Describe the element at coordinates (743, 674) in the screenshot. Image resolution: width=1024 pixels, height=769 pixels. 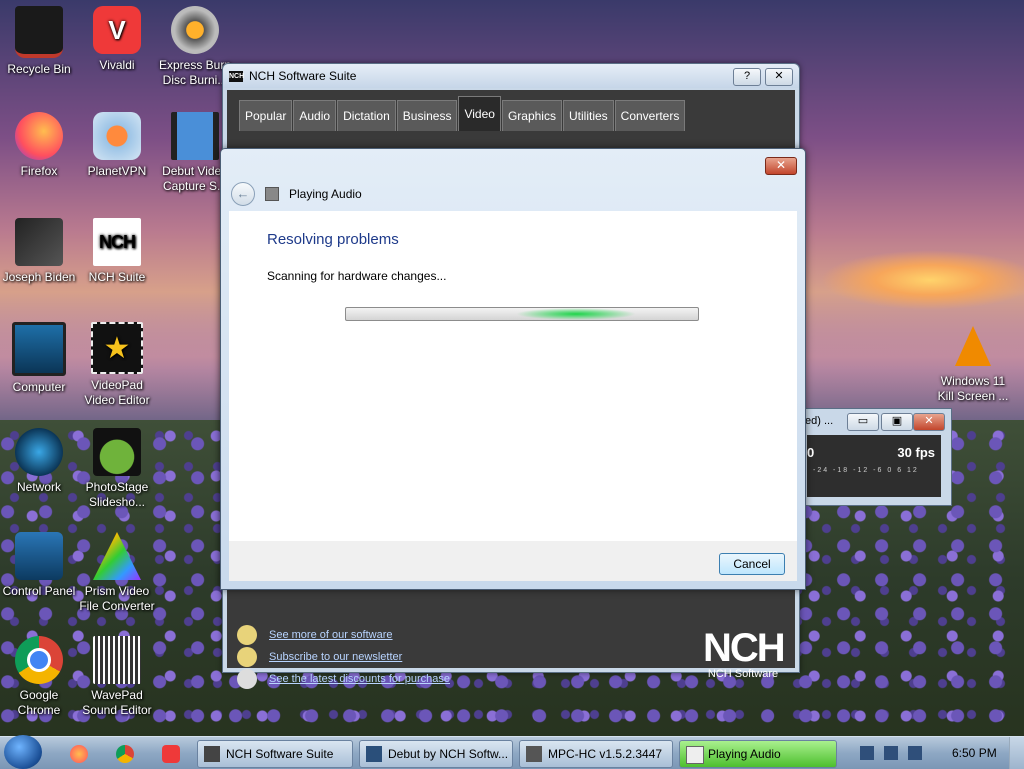
I see `logo-subtext: NCH Software` at that location.